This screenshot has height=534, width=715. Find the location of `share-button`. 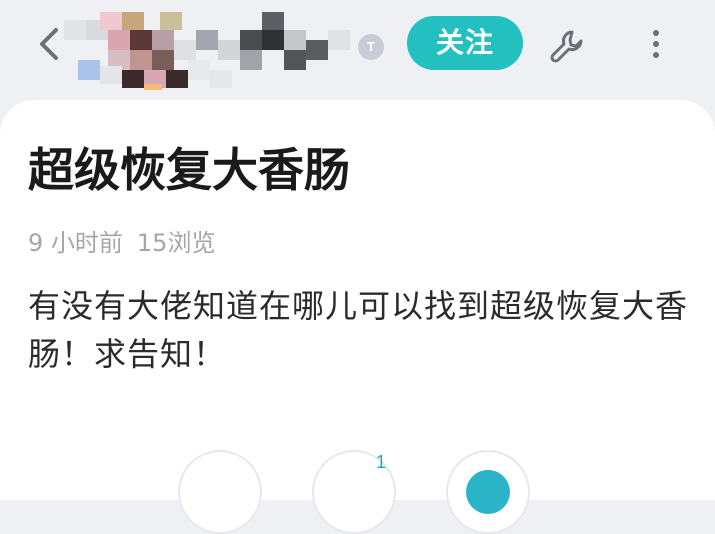

share-button is located at coordinates (488, 492).